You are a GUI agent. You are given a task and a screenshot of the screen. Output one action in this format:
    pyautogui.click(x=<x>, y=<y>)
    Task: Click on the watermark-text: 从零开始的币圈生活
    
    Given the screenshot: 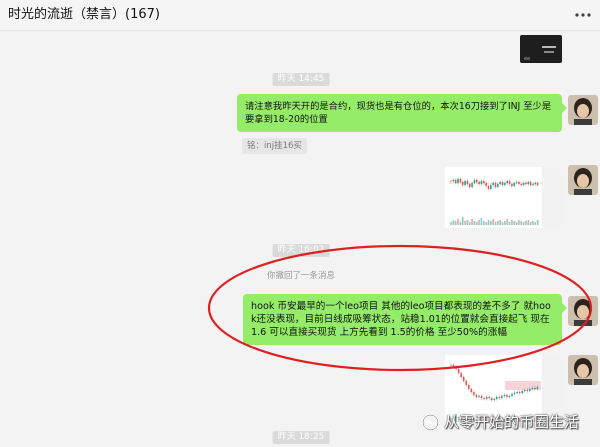 What is the action you would take?
    pyautogui.click(x=512, y=422)
    